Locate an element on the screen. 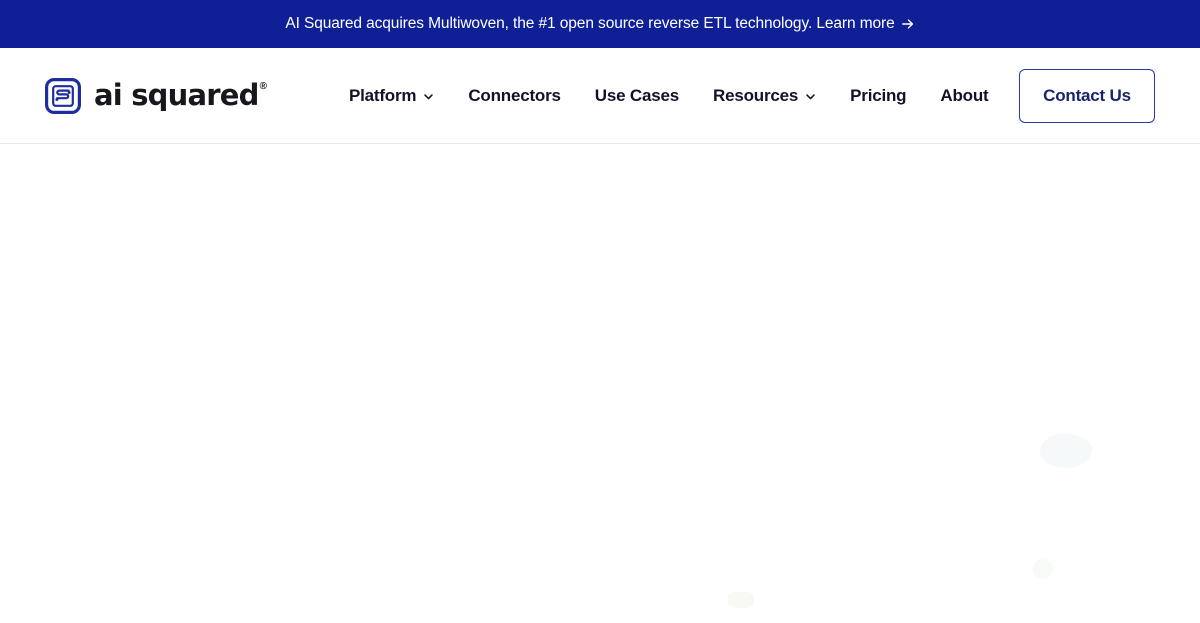 Image resolution: width=1200 pixels, height=623 pixels. nav-item-about-label: About is located at coordinates (964, 95).